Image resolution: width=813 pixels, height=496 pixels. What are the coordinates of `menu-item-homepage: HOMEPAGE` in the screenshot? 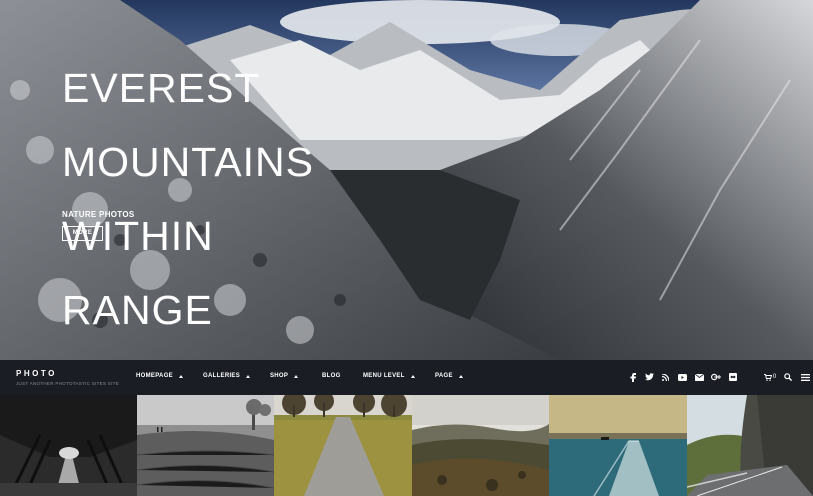 It's located at (159, 376).